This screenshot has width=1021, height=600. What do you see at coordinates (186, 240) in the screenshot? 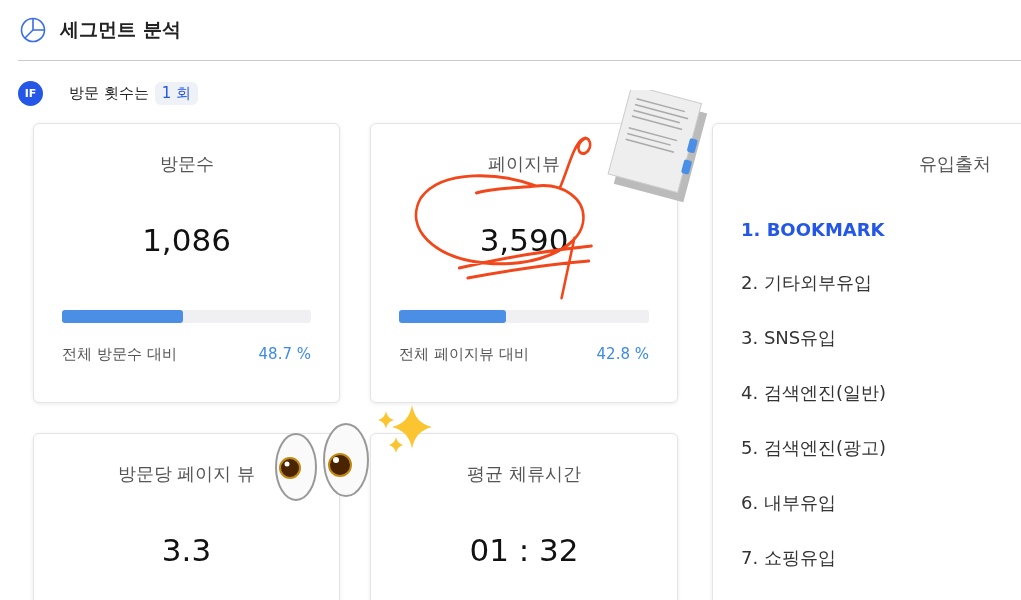
I see `metric-value: 1,086` at bounding box center [186, 240].